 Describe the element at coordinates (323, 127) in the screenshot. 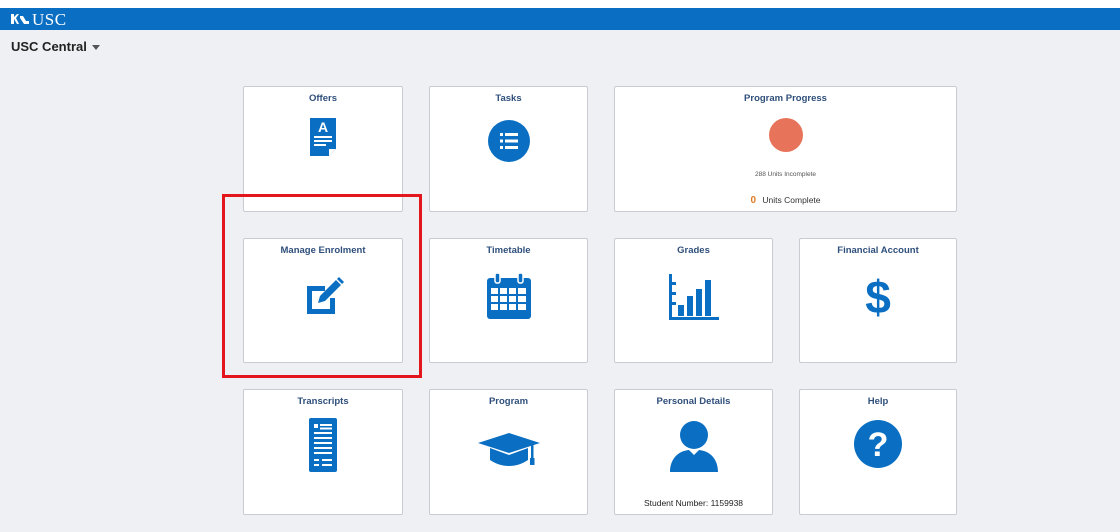

I see `svg-text: A` at that location.